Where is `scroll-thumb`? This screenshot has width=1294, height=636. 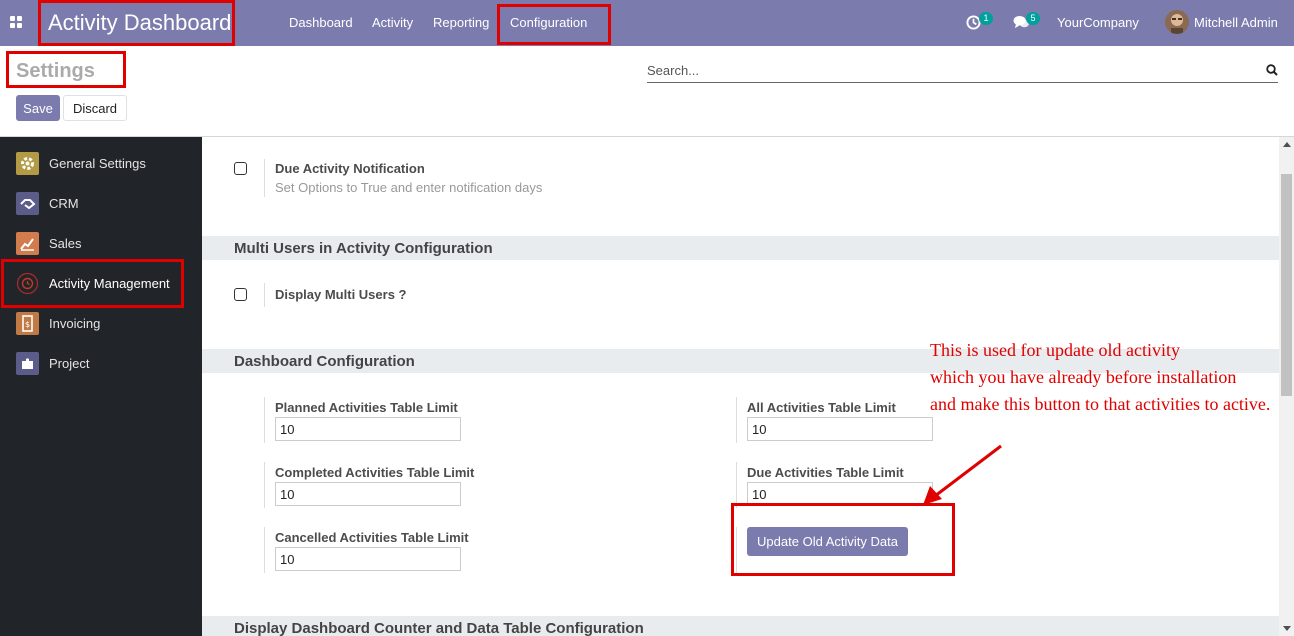 scroll-thumb is located at coordinates (1286, 285).